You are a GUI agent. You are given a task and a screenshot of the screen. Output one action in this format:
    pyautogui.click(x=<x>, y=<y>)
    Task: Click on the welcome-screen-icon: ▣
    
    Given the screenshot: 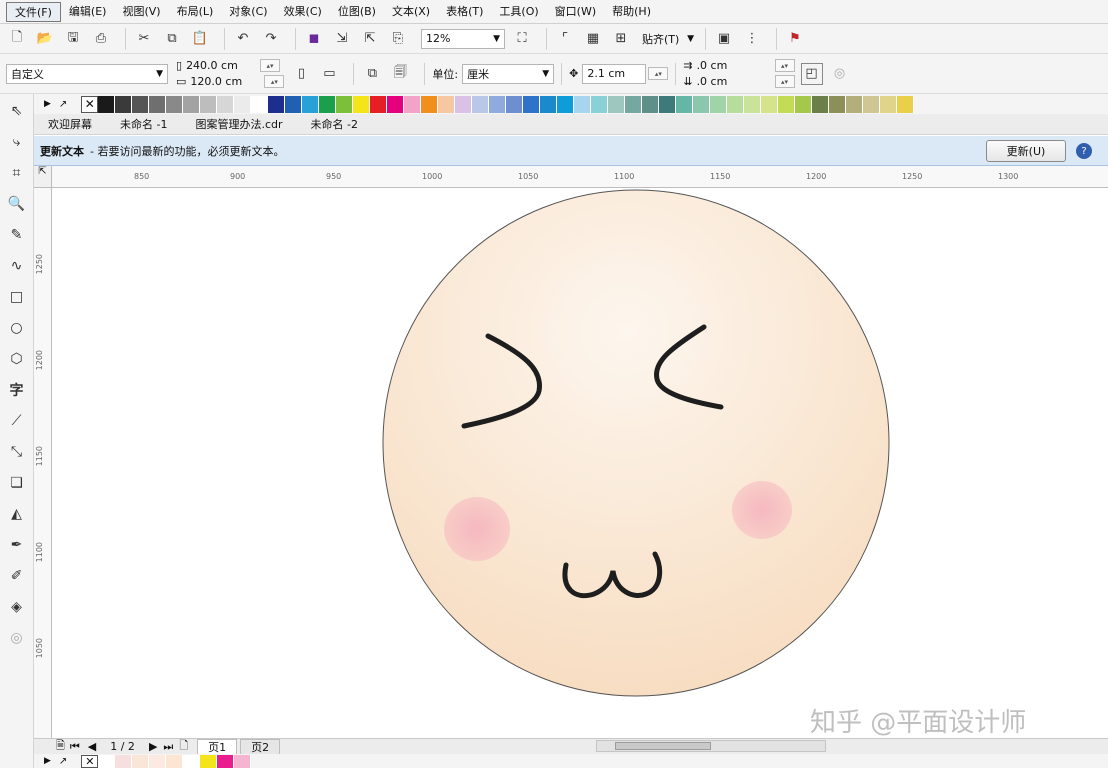 What is the action you would take?
    pyautogui.click(x=724, y=39)
    